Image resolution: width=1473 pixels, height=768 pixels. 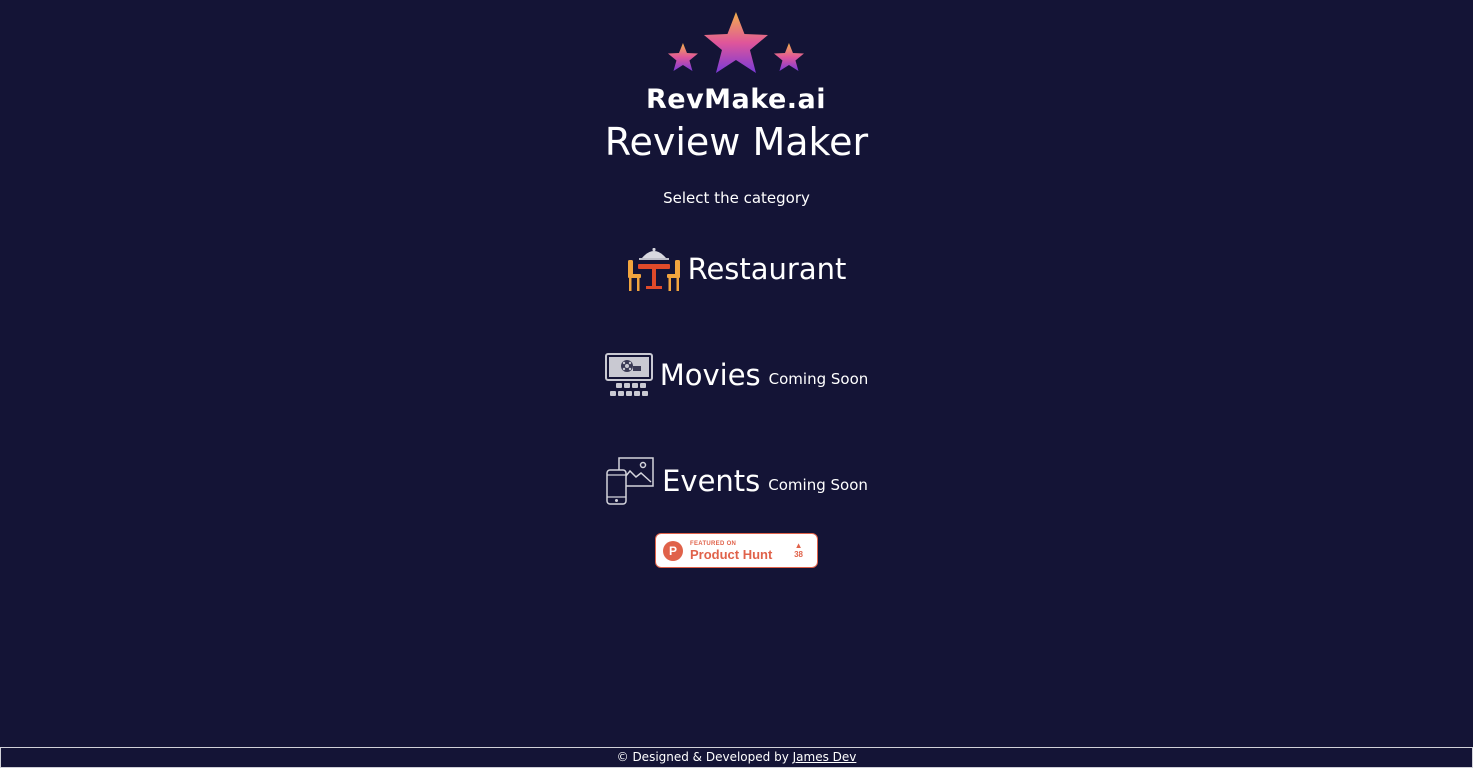 I want to click on category-label-restaurant: Restaurant, so click(x=767, y=269).